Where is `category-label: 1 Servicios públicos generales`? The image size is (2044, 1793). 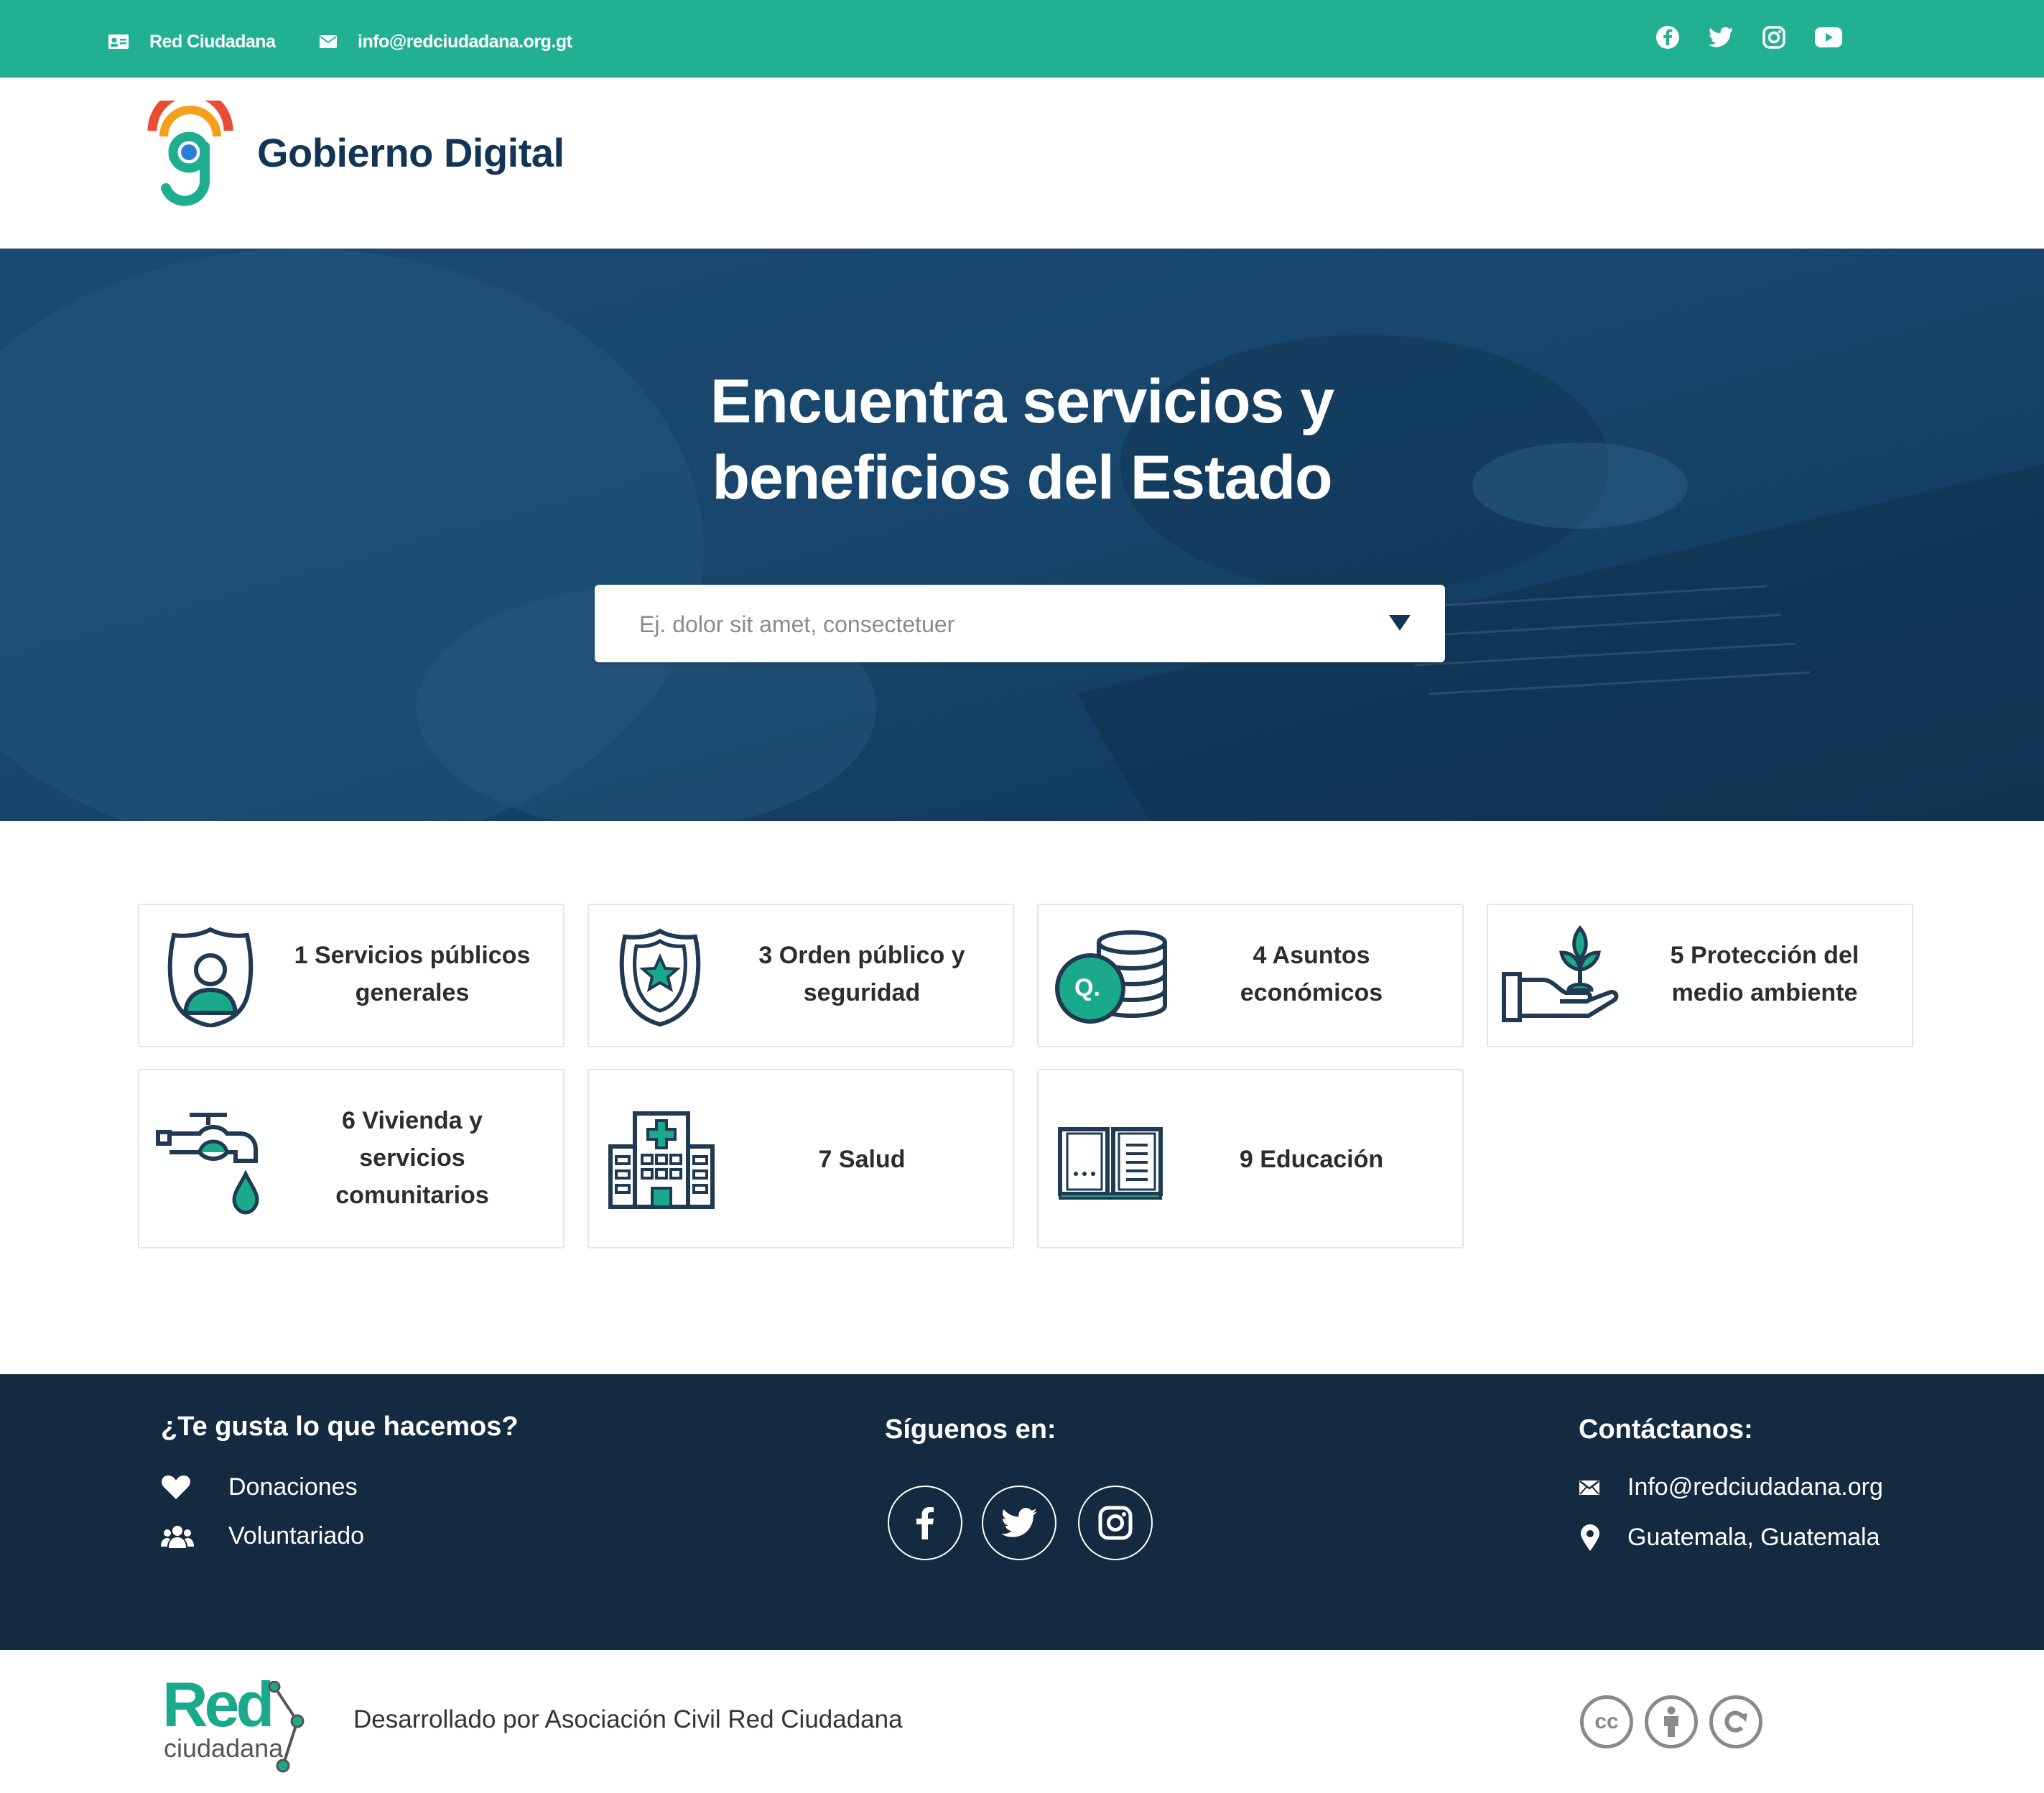
category-label: 1 Servicios públicos generales is located at coordinates (412, 974).